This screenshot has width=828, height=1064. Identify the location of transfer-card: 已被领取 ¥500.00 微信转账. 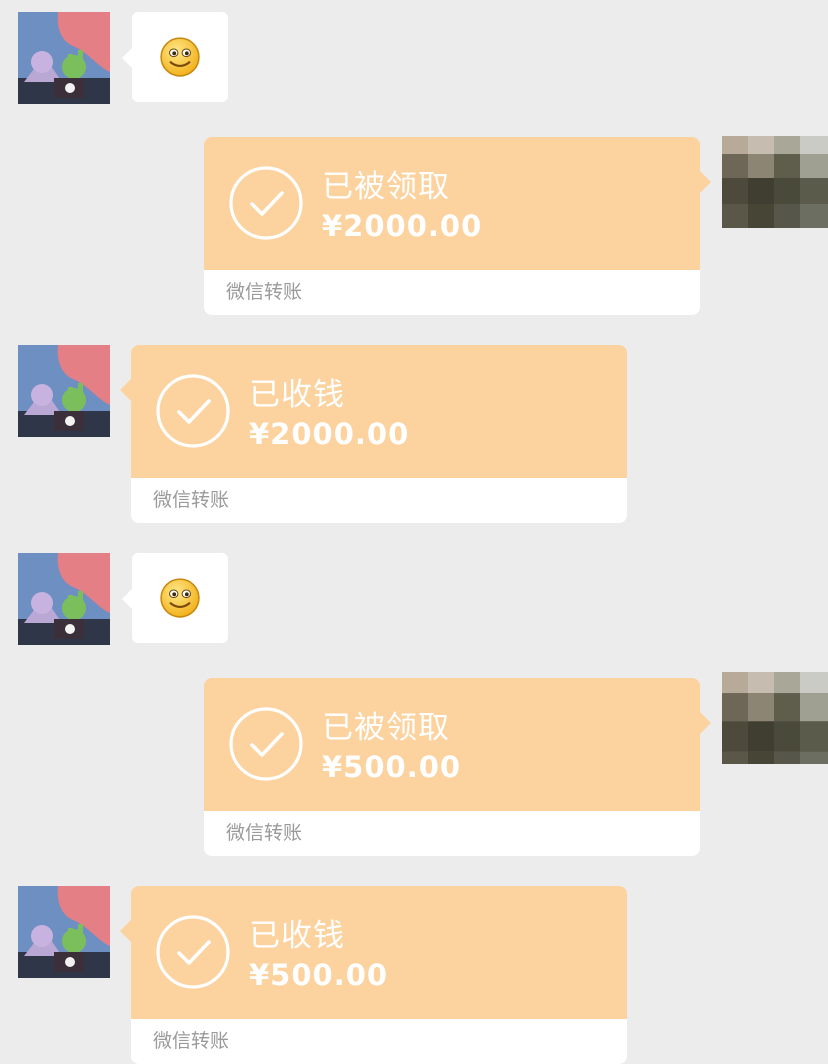
(457, 767).